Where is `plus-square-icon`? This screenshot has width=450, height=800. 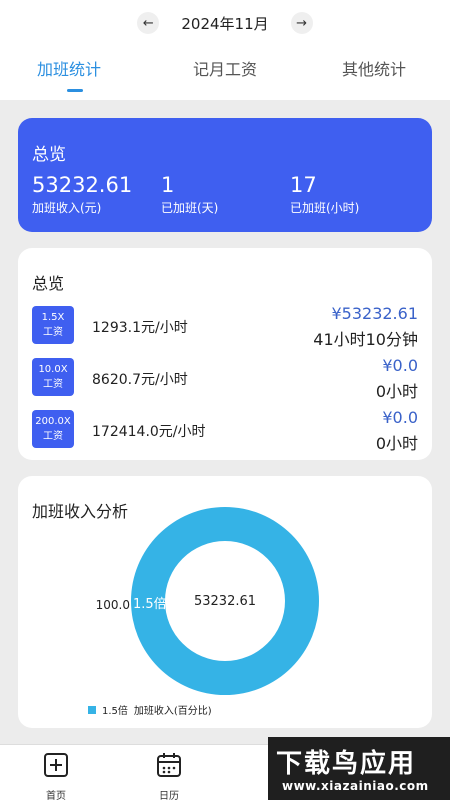 plus-square-icon is located at coordinates (56, 765).